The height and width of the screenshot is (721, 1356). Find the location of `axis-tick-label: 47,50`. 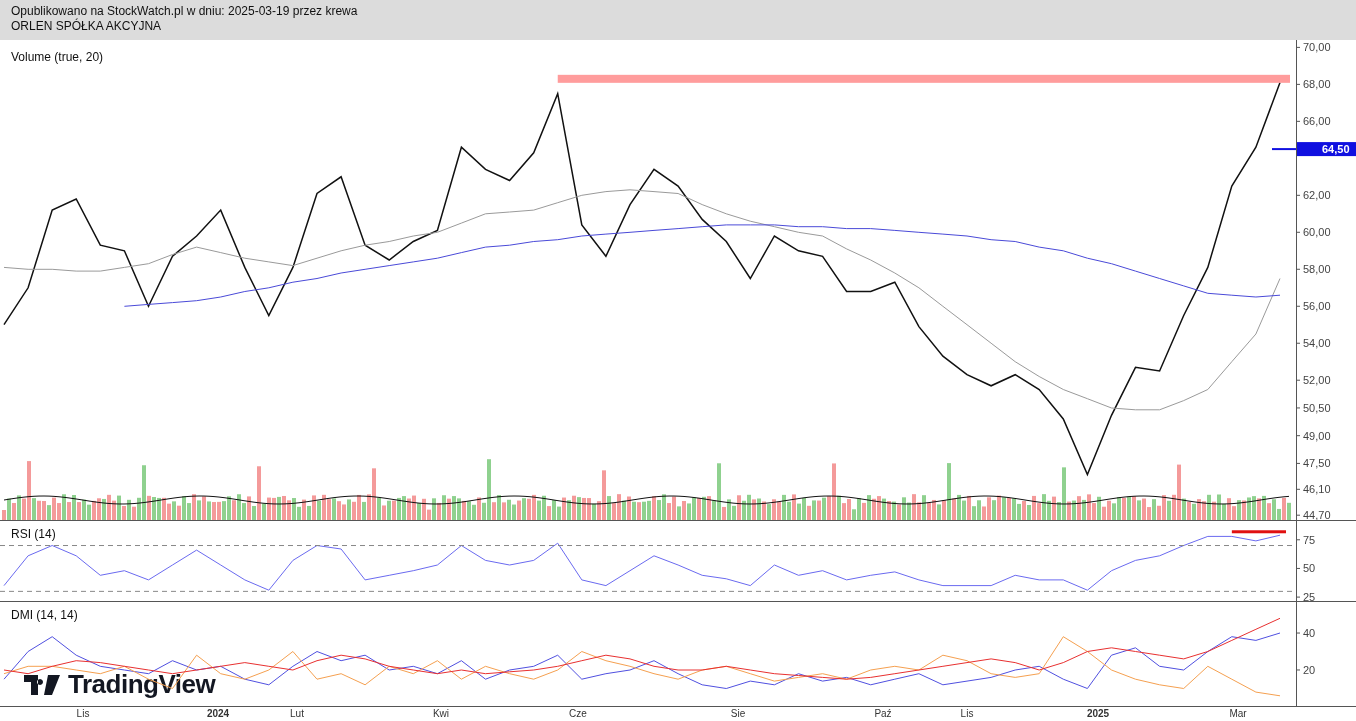

axis-tick-label: 47,50 is located at coordinates (1317, 463).